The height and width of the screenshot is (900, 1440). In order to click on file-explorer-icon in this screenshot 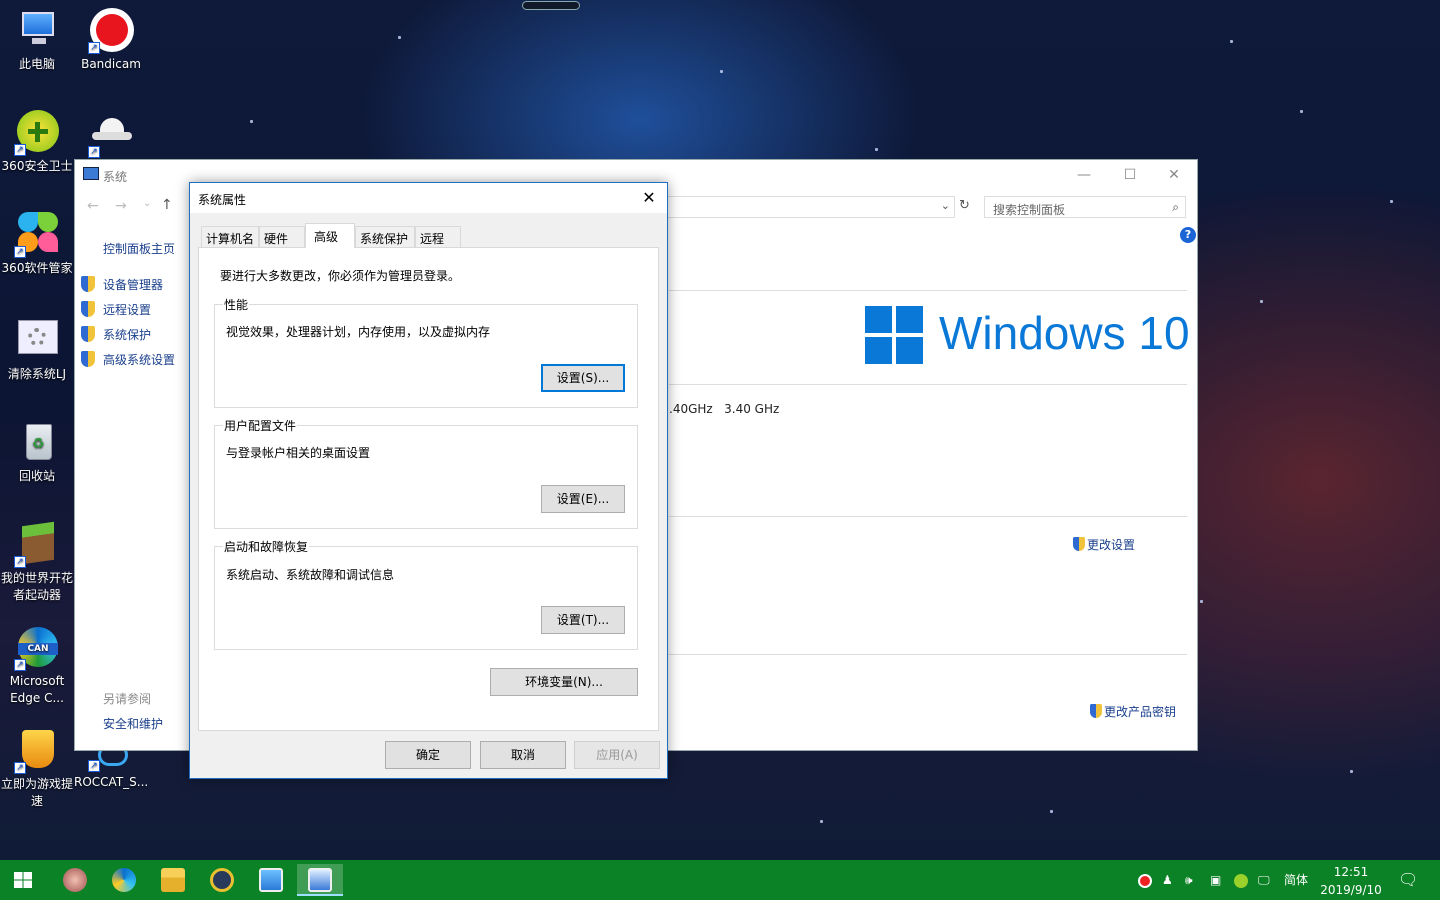, I will do `click(173, 880)`.